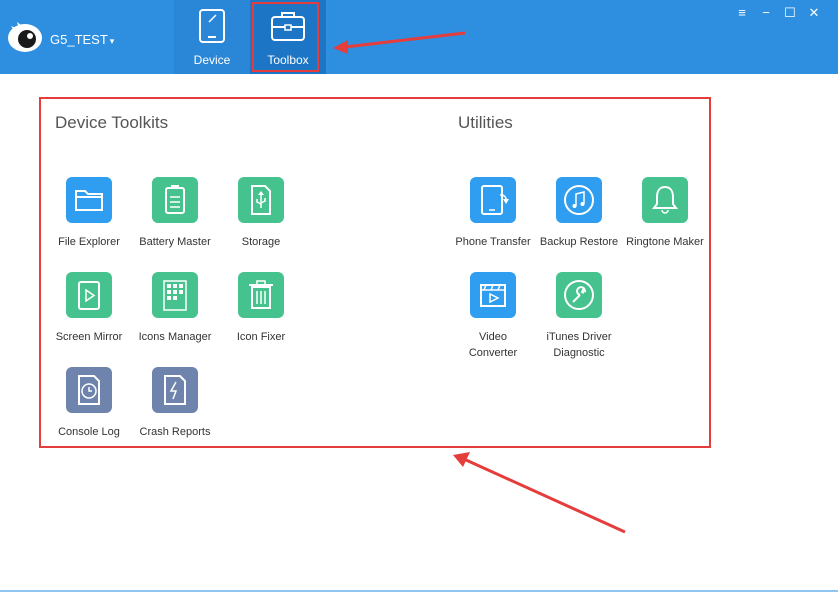 The height and width of the screenshot is (592, 838). I want to click on tool-crash-reports: Crash Reports, so click(175, 403).